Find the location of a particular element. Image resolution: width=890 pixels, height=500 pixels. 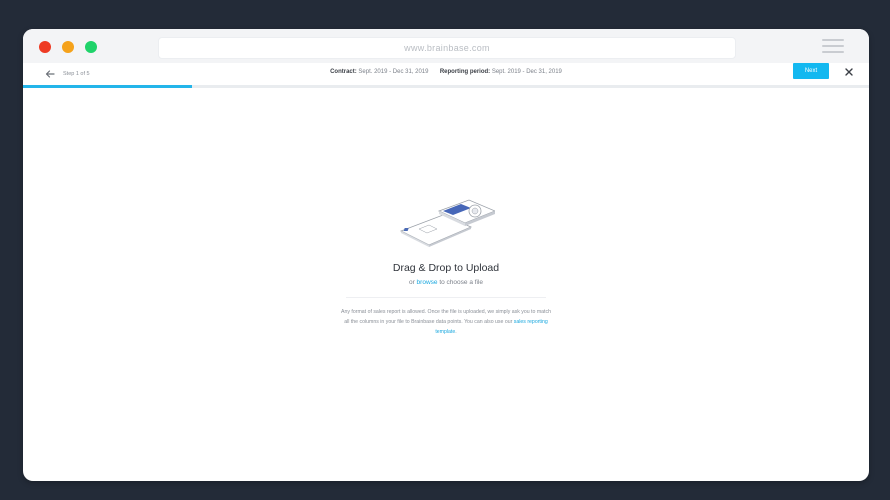

contract-value: Sept. 2019 - Dec 31, 2019 is located at coordinates (393, 72).